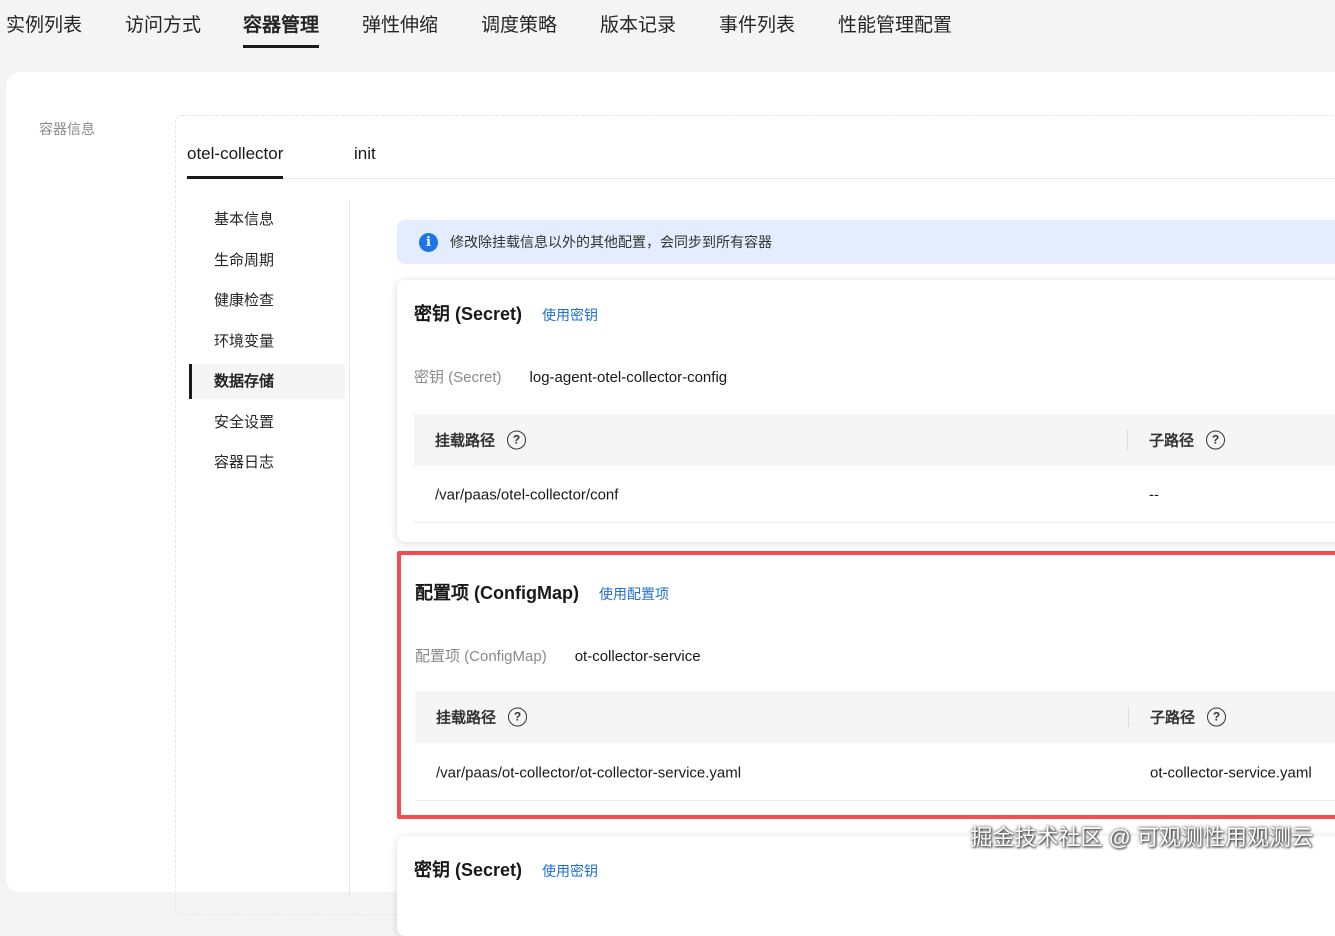 The height and width of the screenshot is (936, 1335). Describe the element at coordinates (44, 29) in the screenshot. I see `tab-instance-list: 实例列表` at that location.